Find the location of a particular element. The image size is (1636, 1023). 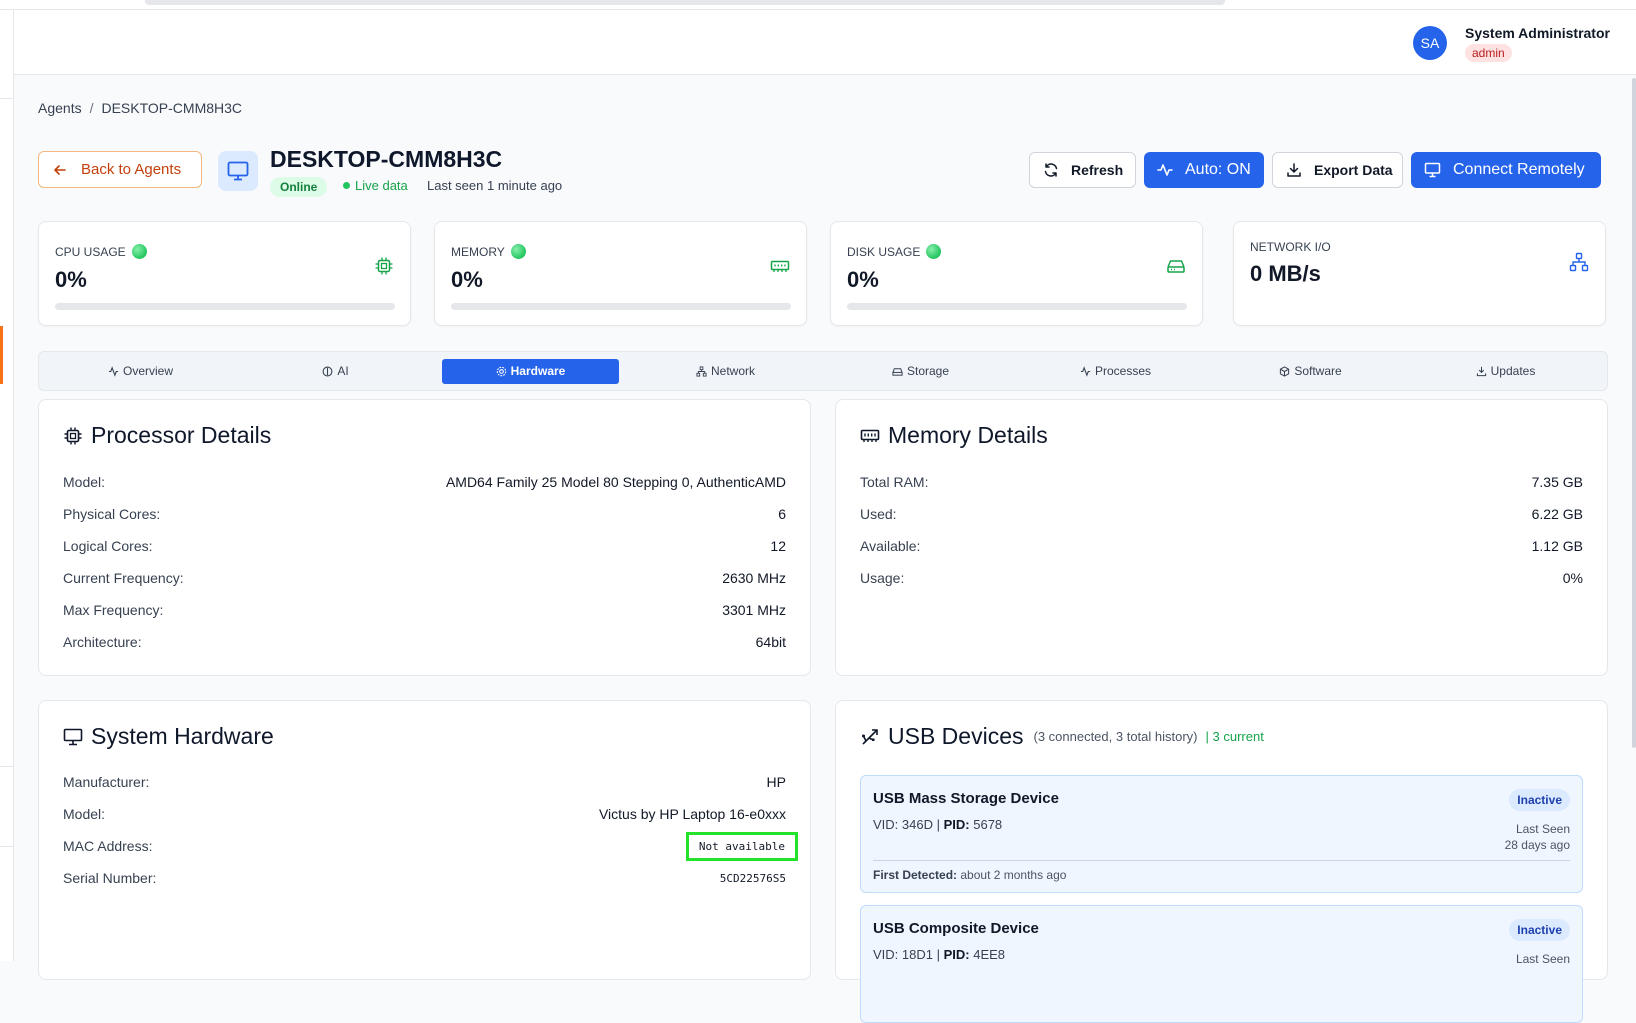

tab-label: Overview is located at coordinates (147, 371).